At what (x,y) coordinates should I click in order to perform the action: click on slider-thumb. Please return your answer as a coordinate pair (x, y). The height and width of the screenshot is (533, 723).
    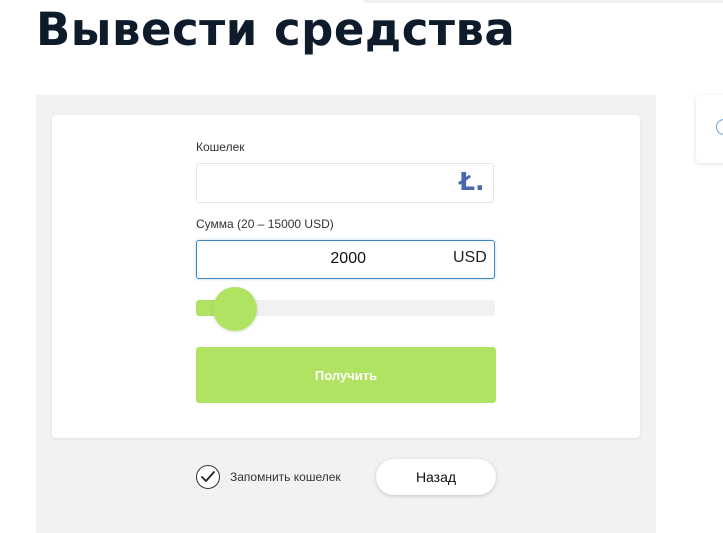
    Looking at the image, I should click on (235, 309).